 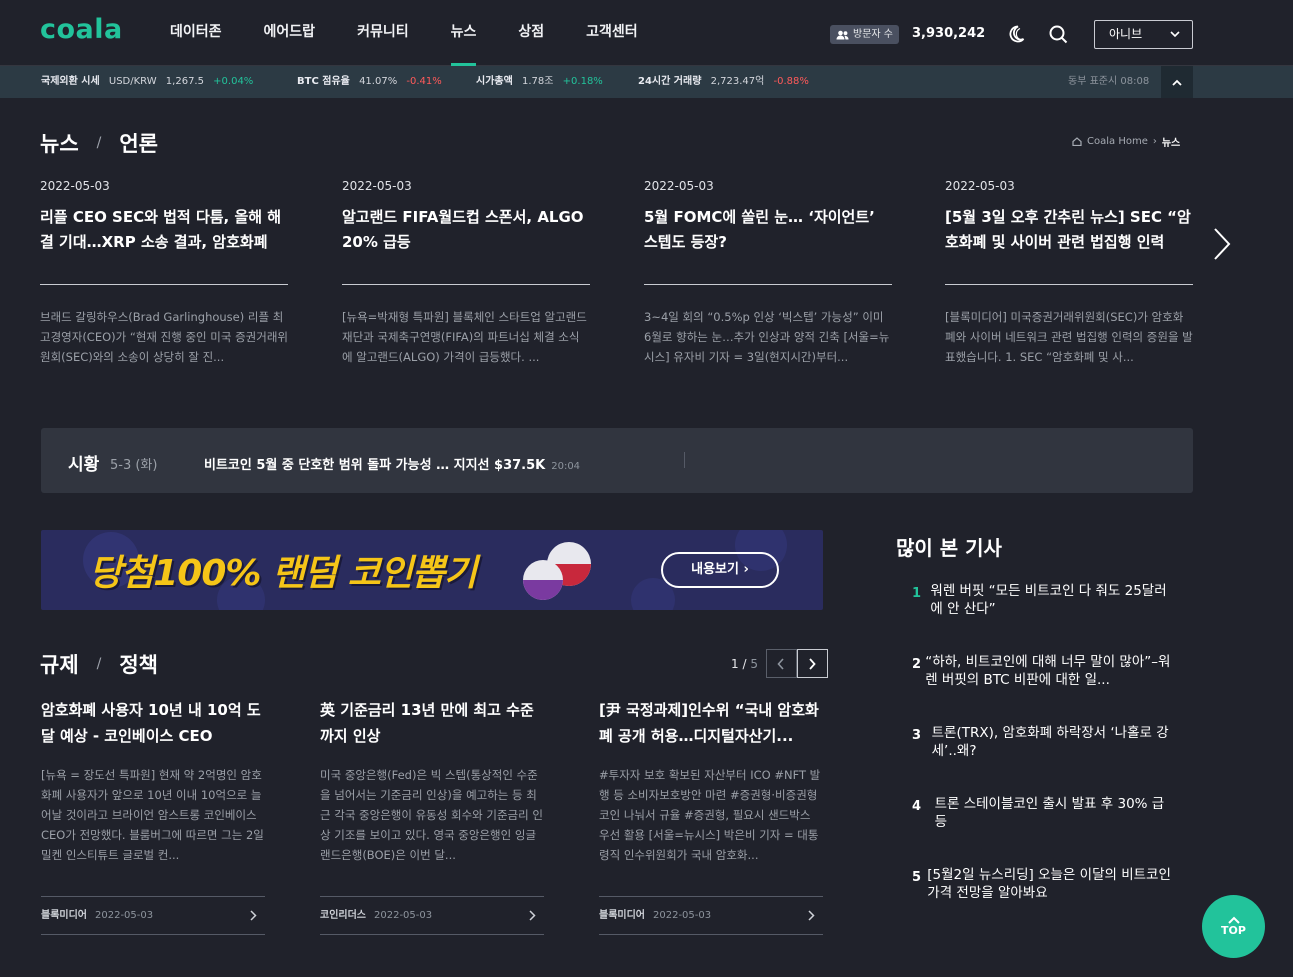 What do you see at coordinates (1016, 34) in the screenshot?
I see `dark-mode-toggle` at bounding box center [1016, 34].